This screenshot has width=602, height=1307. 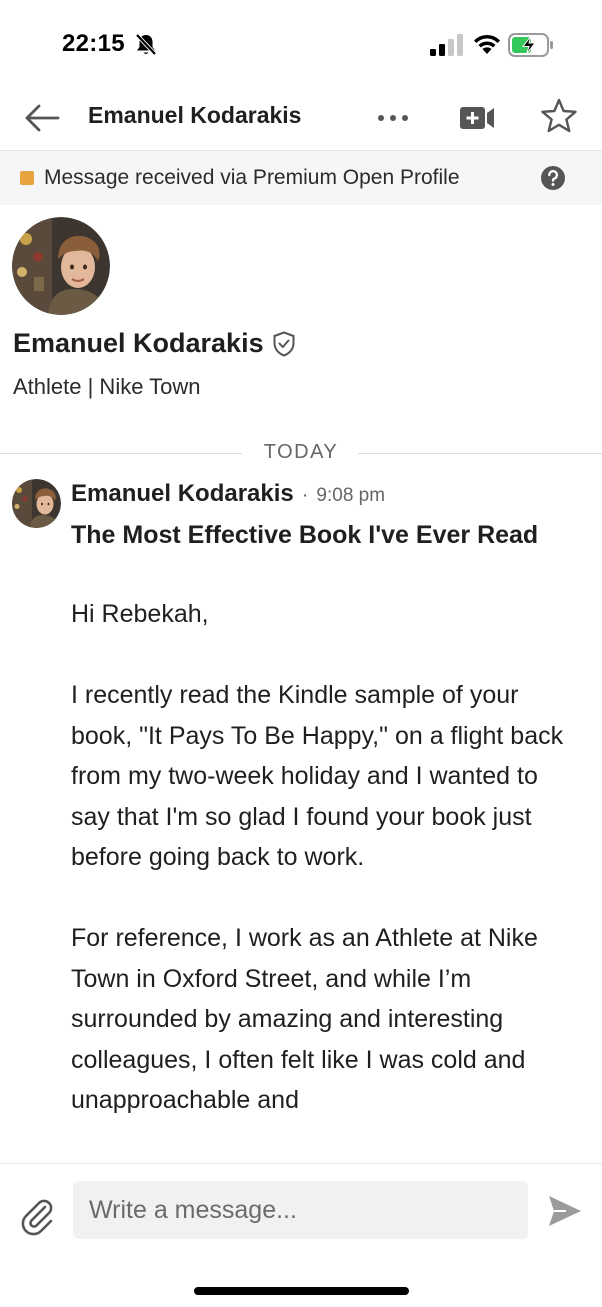 I want to click on profile-headline: Athlete | Nike Town, so click(x=107, y=386).